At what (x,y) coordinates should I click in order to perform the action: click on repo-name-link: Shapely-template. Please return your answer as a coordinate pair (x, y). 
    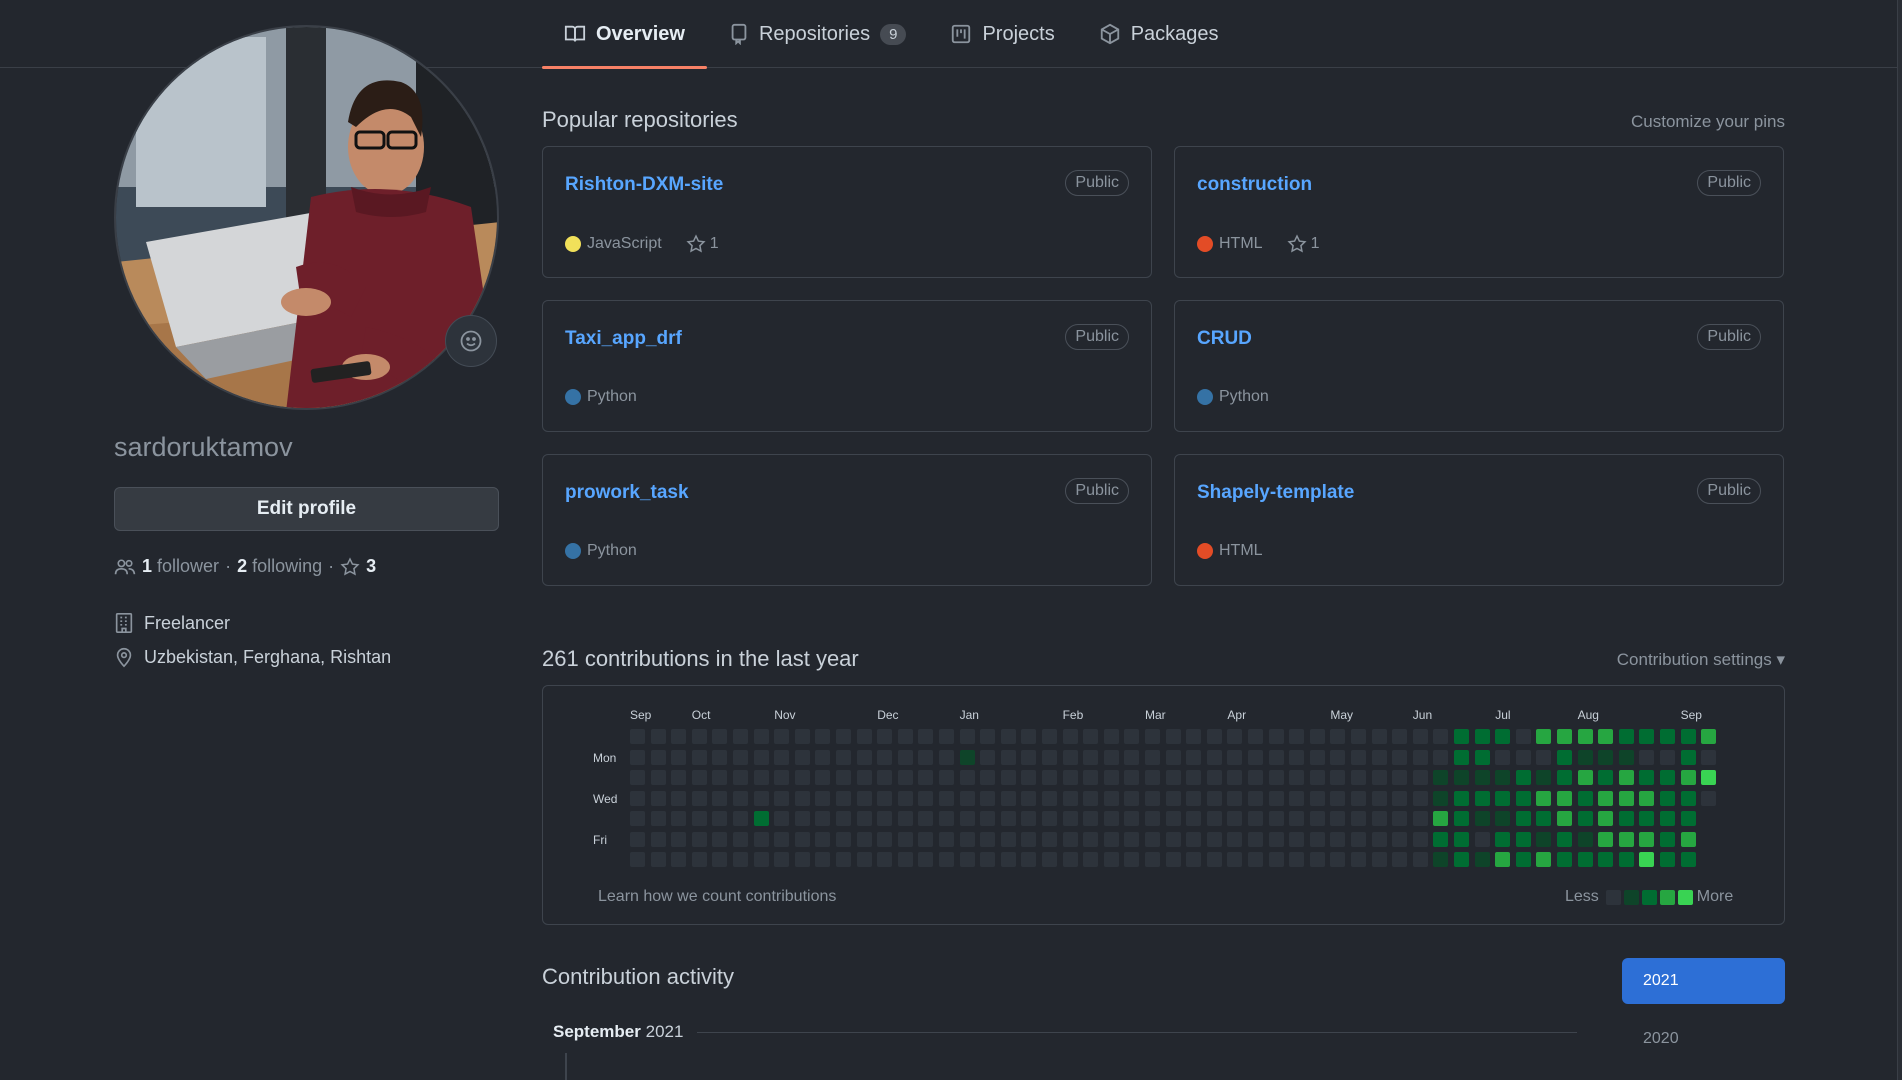
    Looking at the image, I should click on (1275, 493).